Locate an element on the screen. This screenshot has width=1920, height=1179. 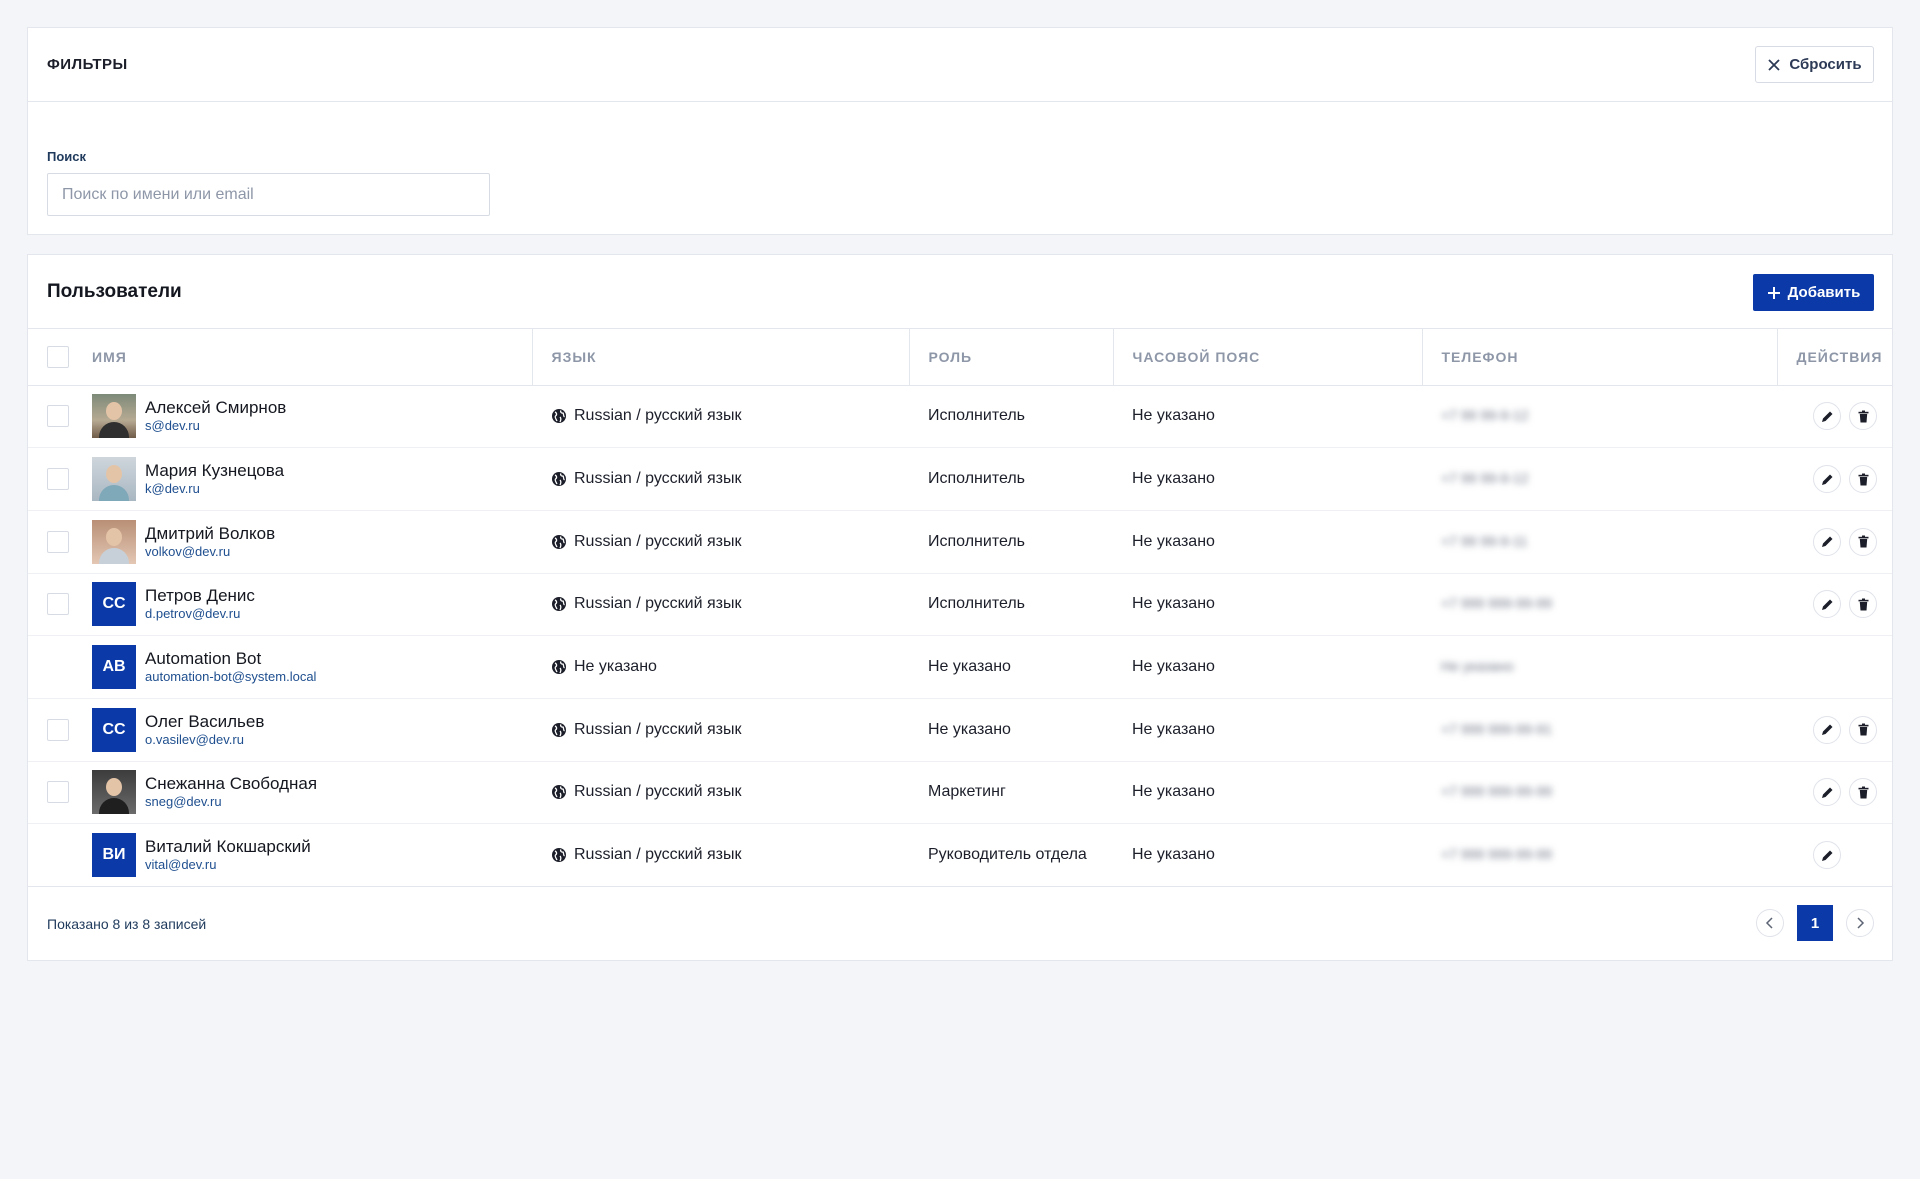
search-label: Поиск is located at coordinates (67, 156).